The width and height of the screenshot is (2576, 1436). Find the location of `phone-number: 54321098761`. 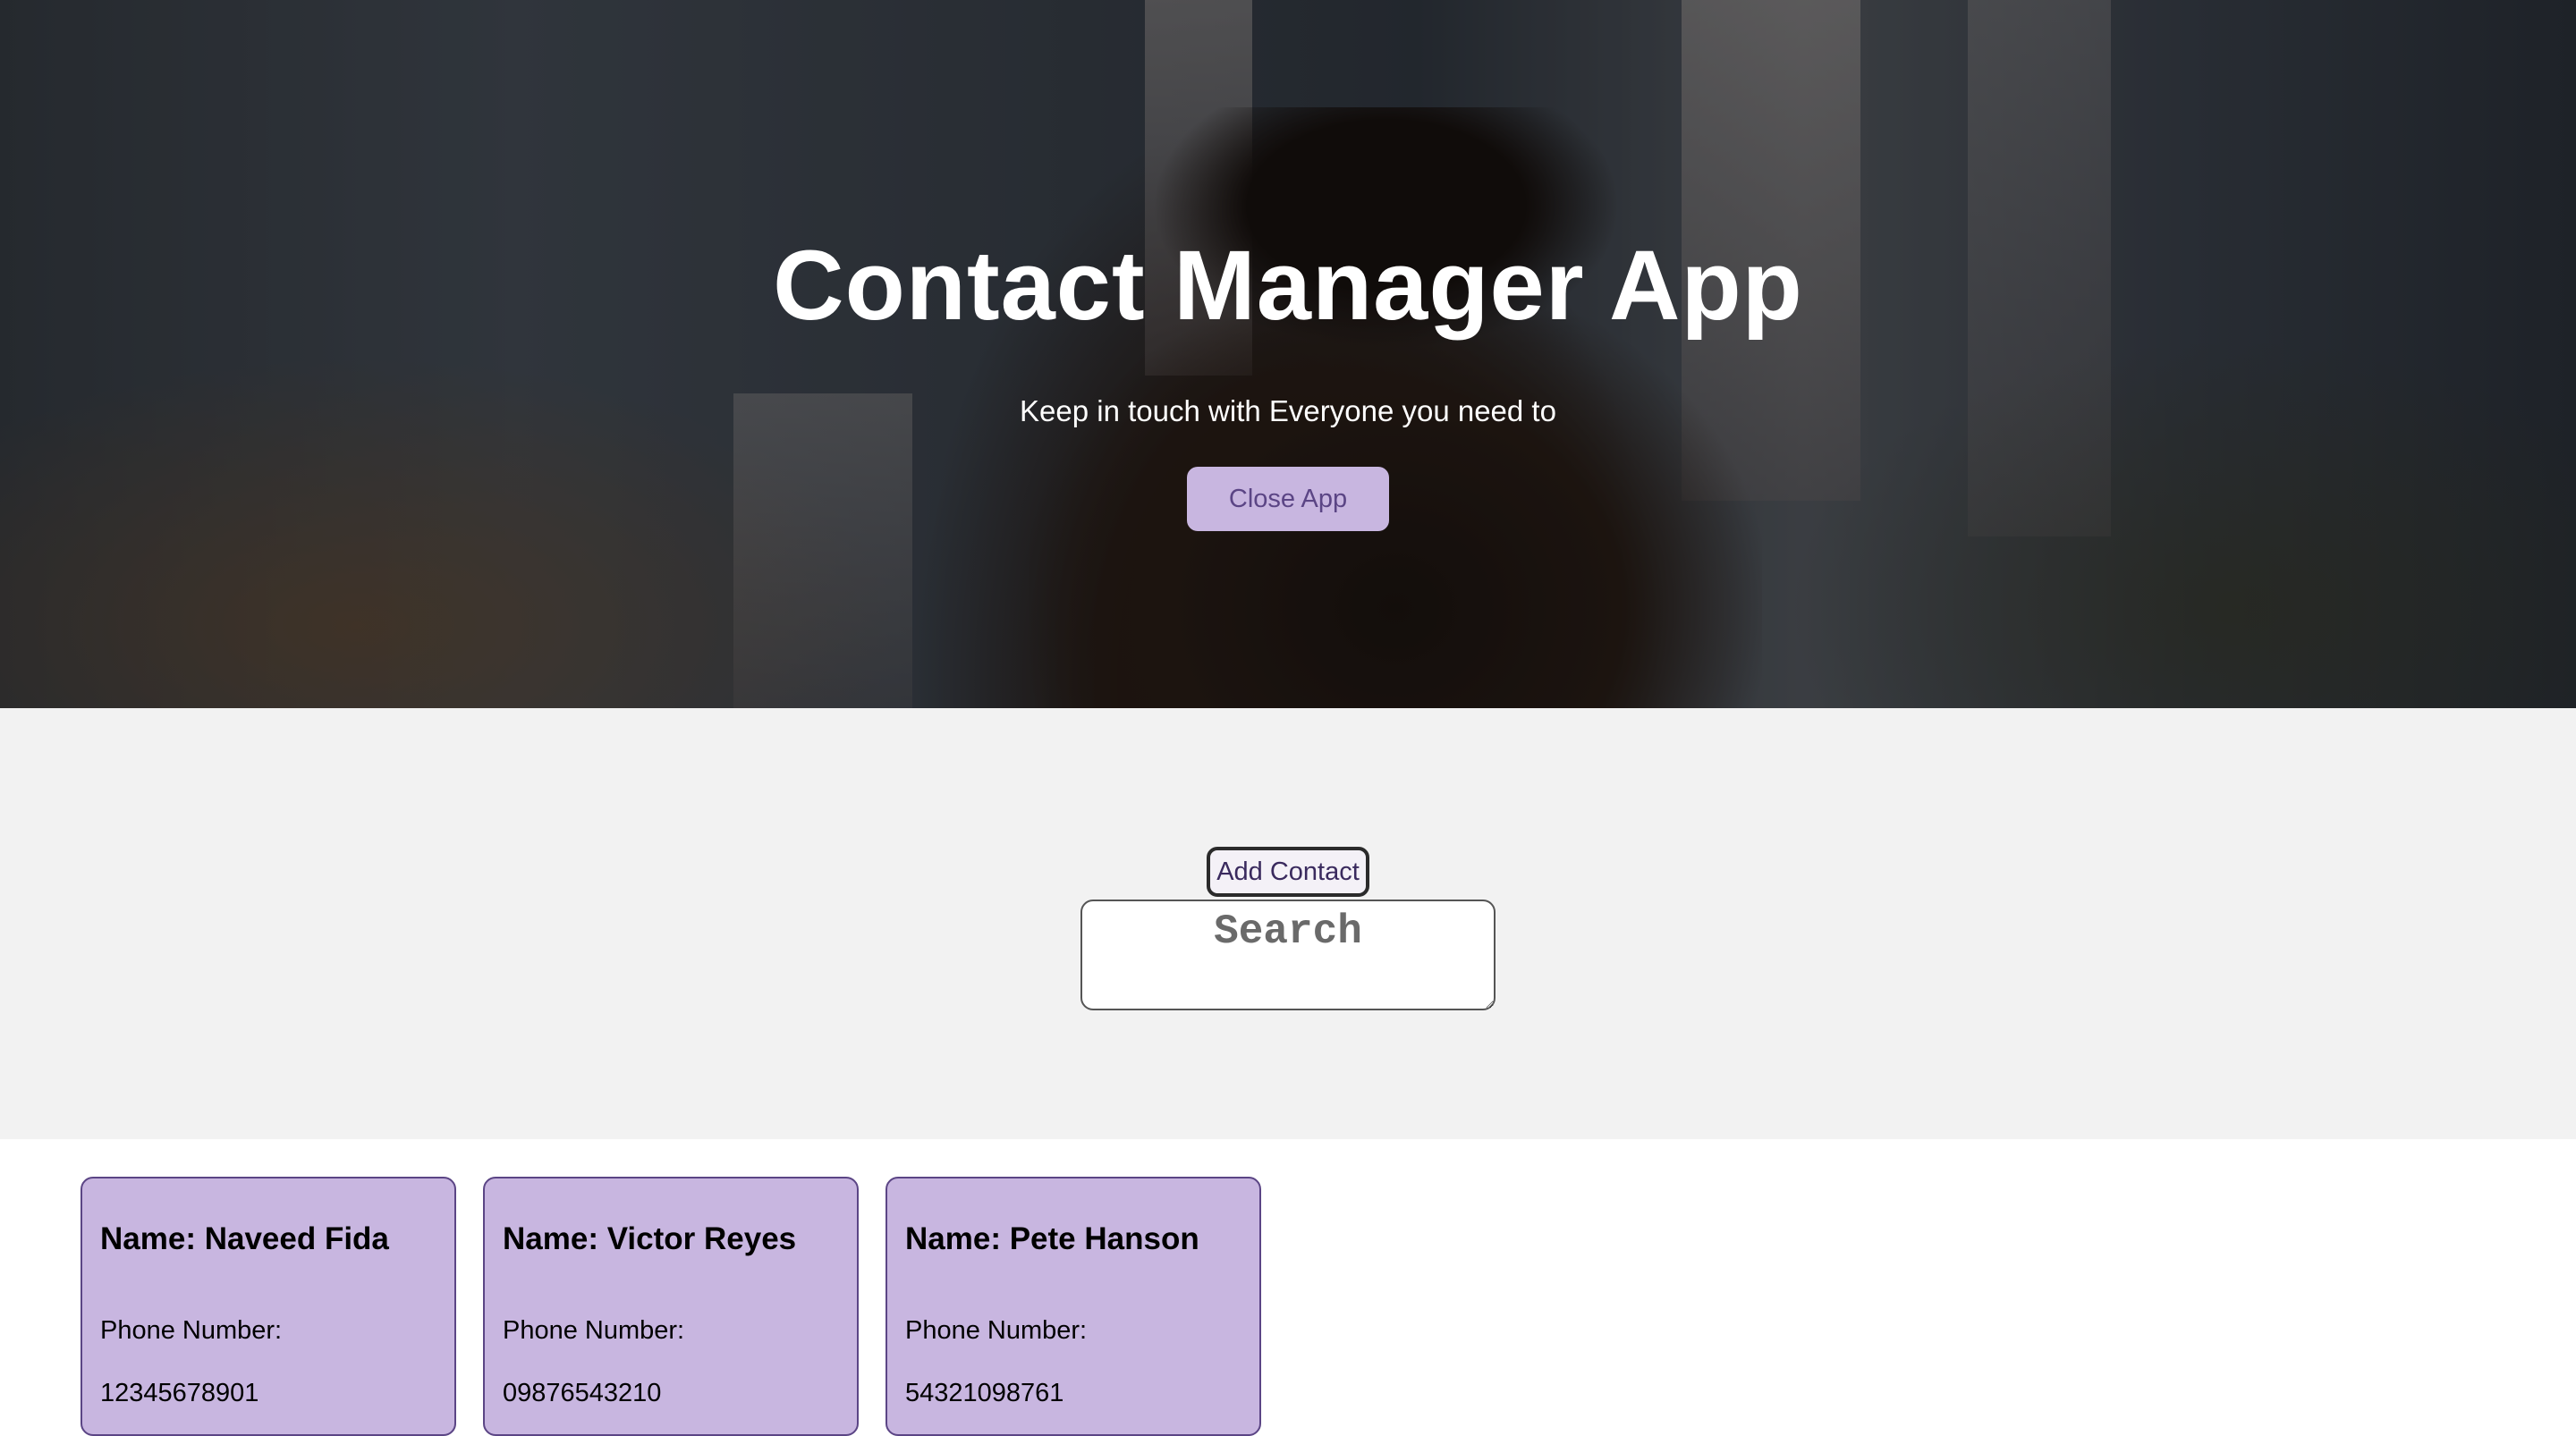

phone-number: 54321098761 is located at coordinates (984, 1393).